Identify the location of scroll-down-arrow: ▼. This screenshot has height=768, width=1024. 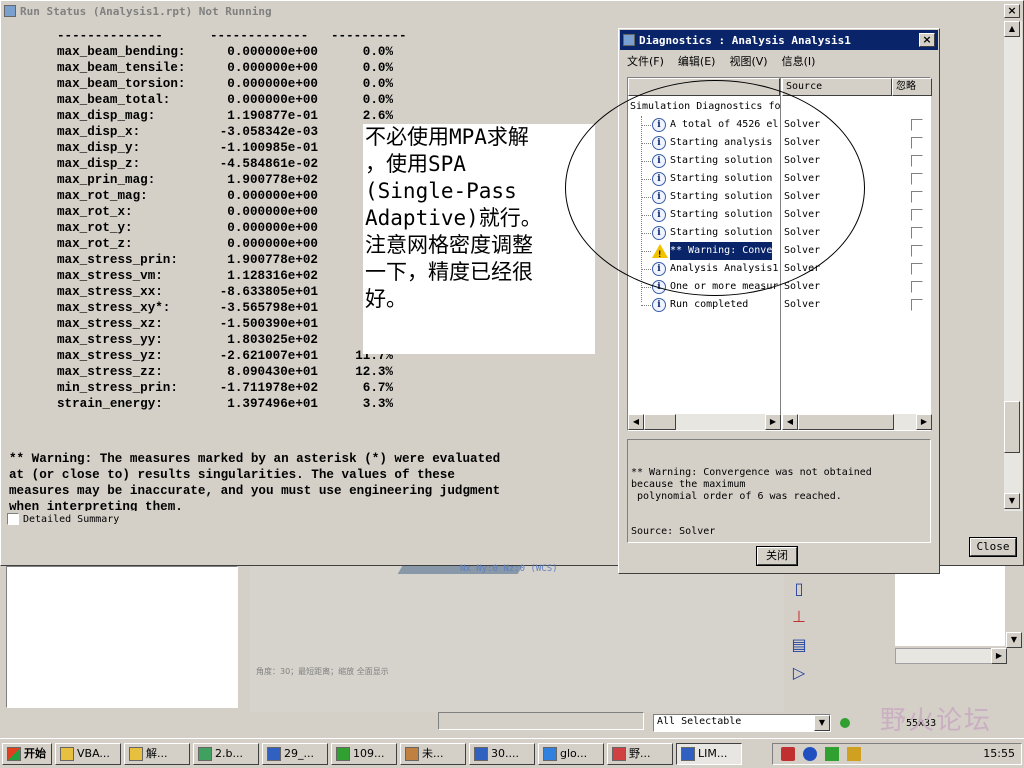
(1012, 501).